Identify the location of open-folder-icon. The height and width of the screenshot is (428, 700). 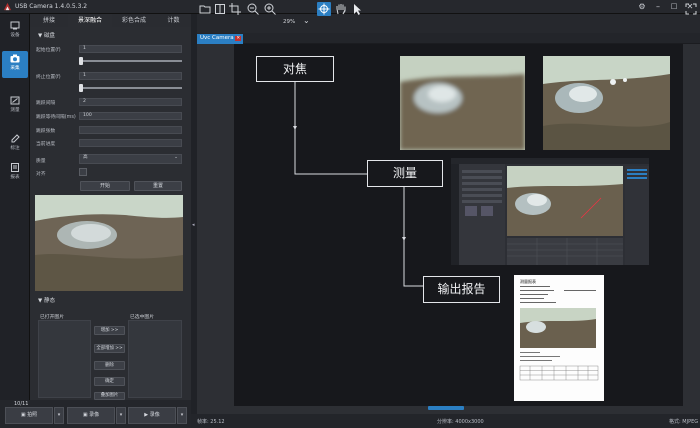
(205, 9).